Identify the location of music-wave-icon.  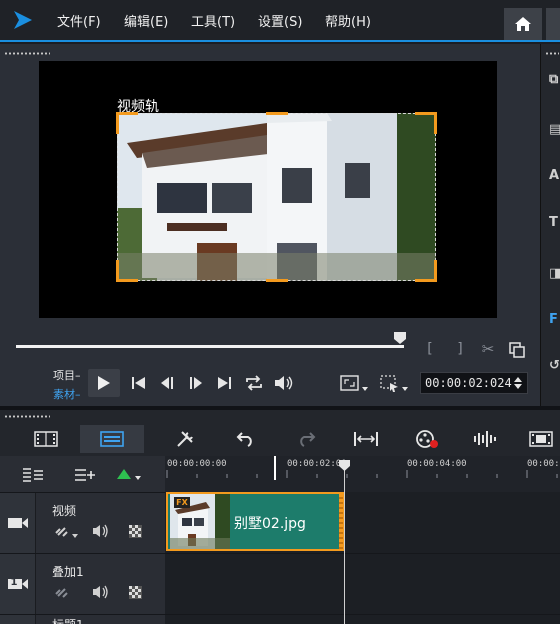
(485, 439).